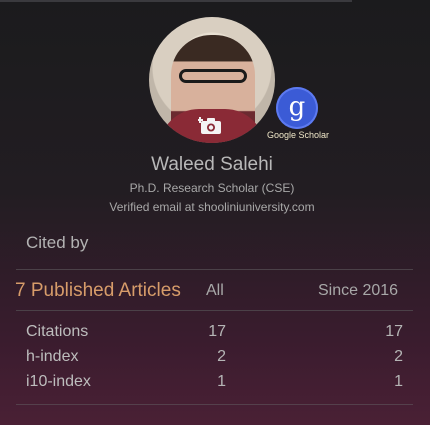 The height and width of the screenshot is (425, 430). I want to click on row-value-all: 2, so click(221, 356).